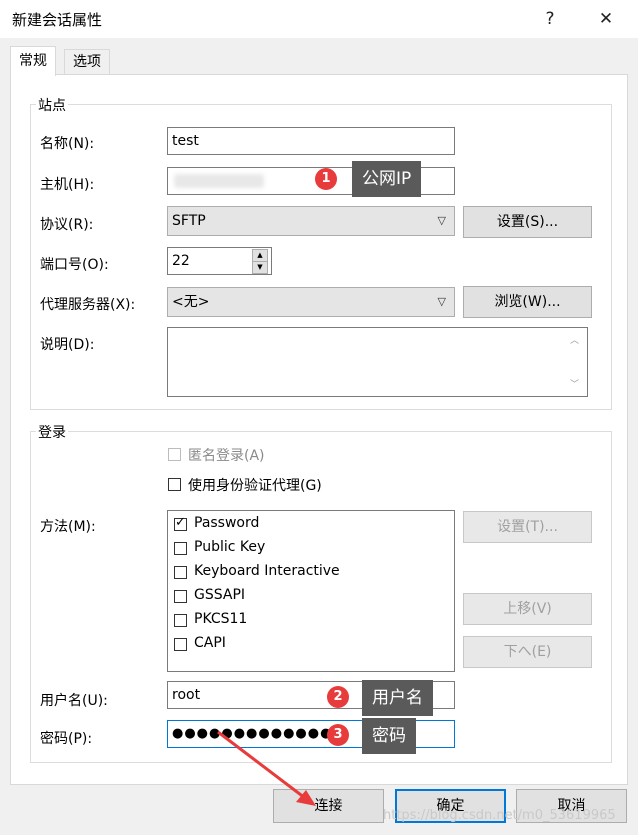 Image resolution: width=638 pixels, height=835 pixels. What do you see at coordinates (33, 61) in the screenshot?
I see `tab-general: 常规` at bounding box center [33, 61].